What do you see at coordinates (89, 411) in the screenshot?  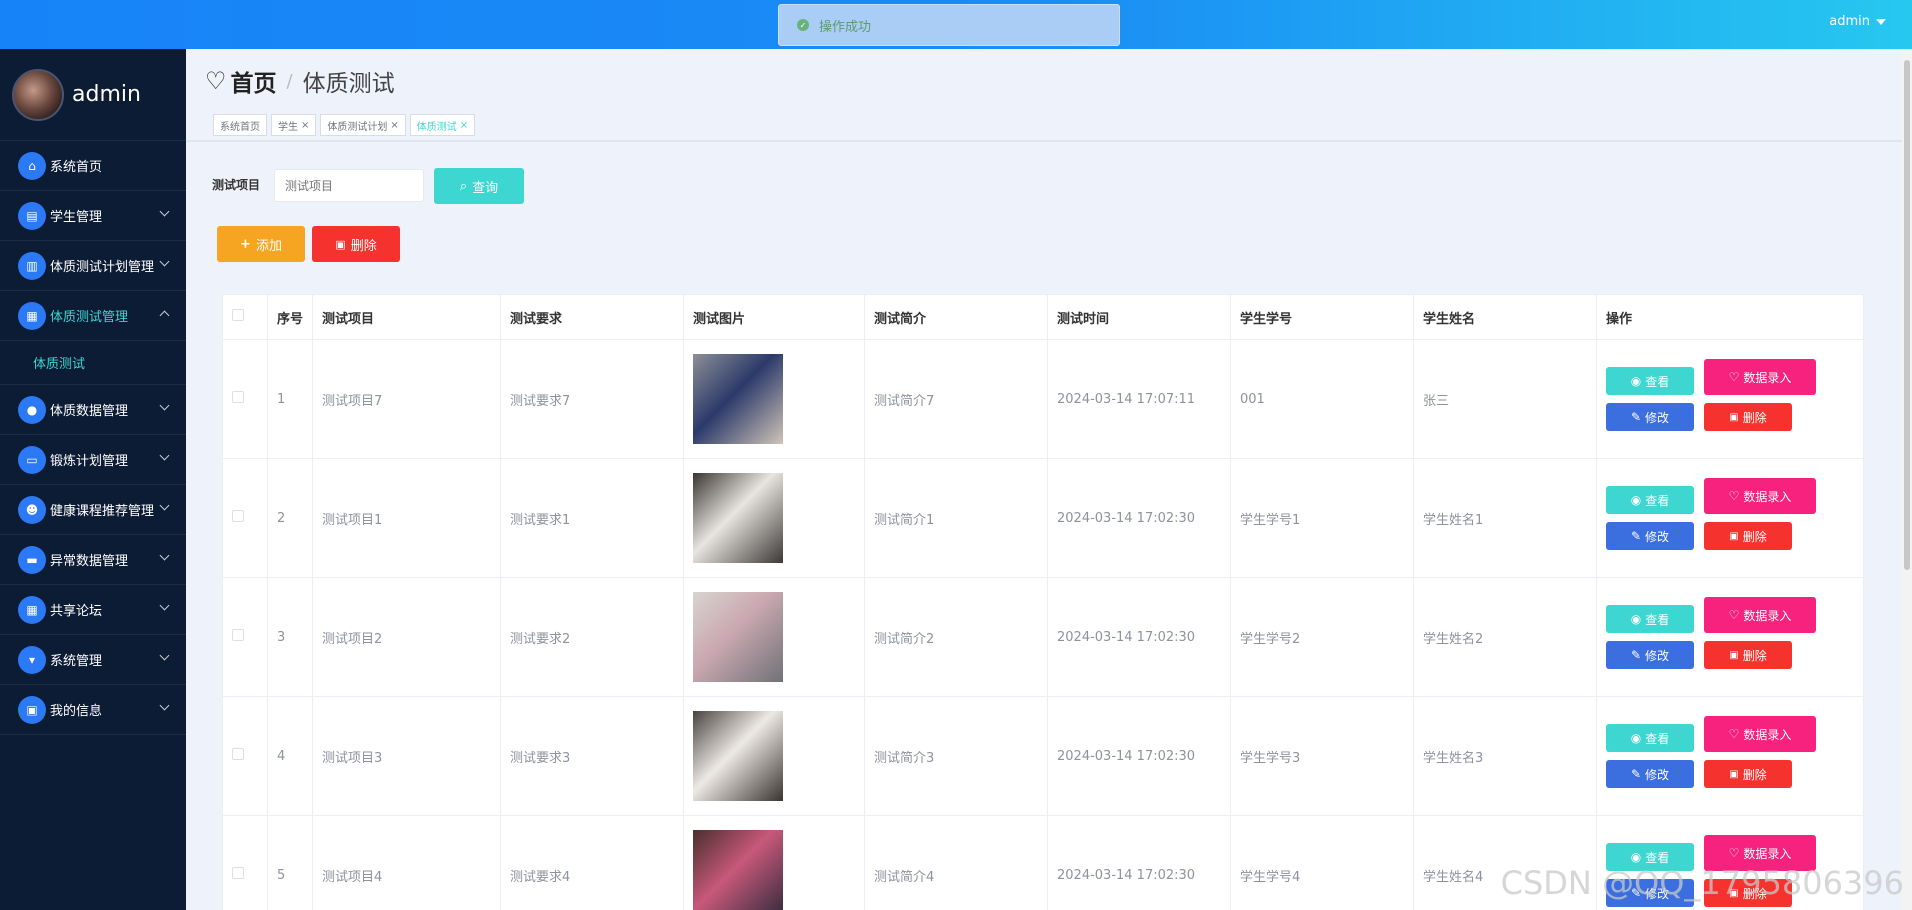 I see `sidebar-item-label: 体质数据管理` at bounding box center [89, 411].